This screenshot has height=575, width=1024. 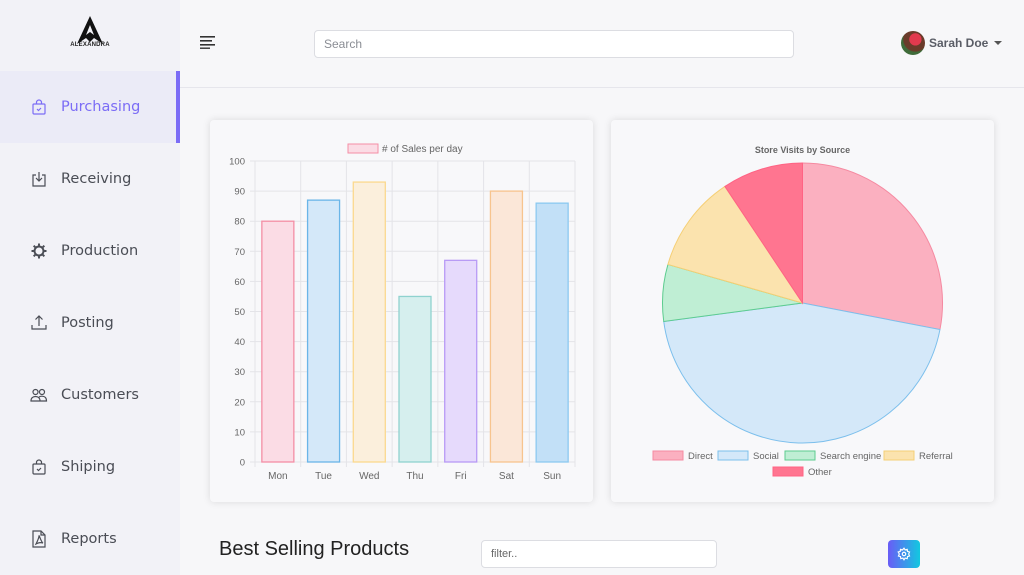 I want to click on bar-thu, so click(x=415, y=379).